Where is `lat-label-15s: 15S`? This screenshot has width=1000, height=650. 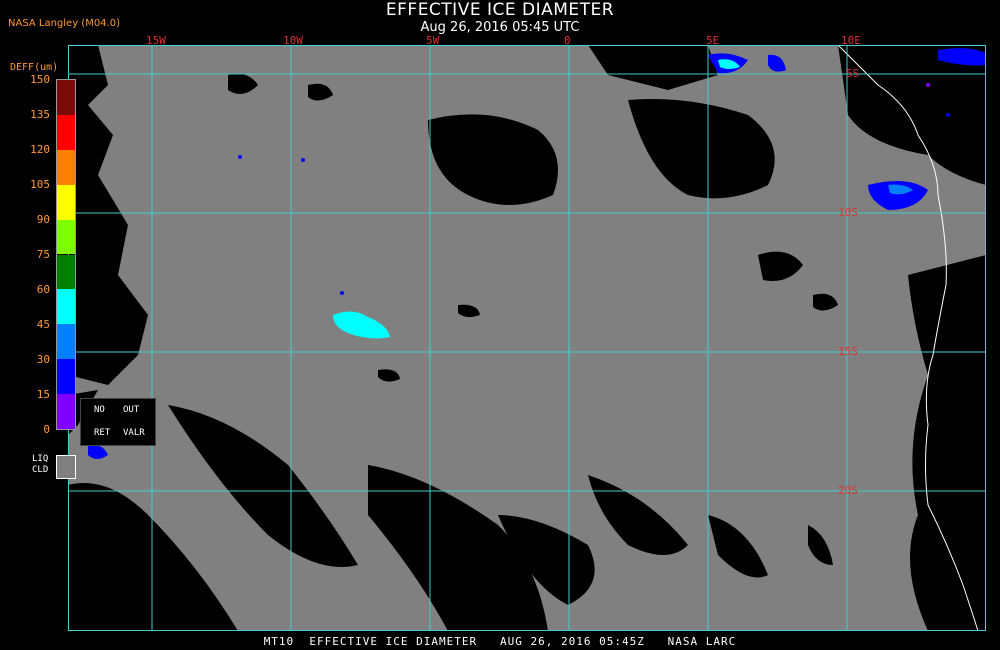 lat-label-15s: 15S is located at coordinates (848, 351).